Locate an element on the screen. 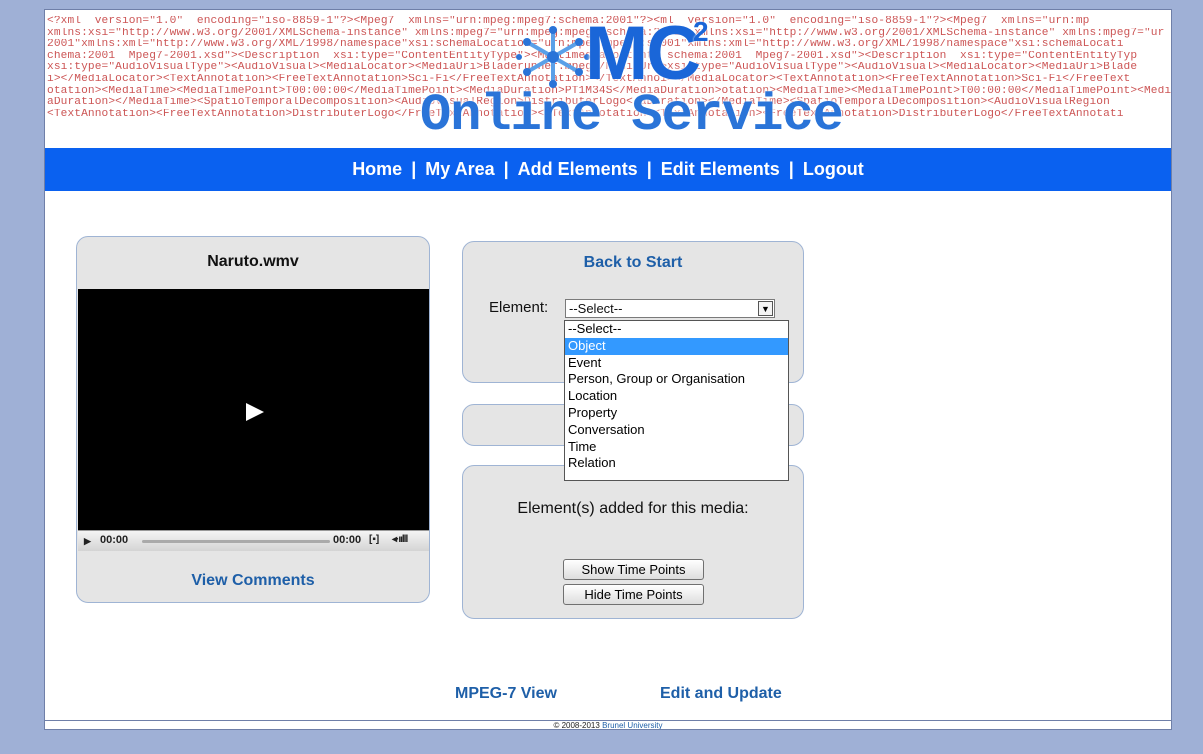  play-icon is located at coordinates (255, 412).